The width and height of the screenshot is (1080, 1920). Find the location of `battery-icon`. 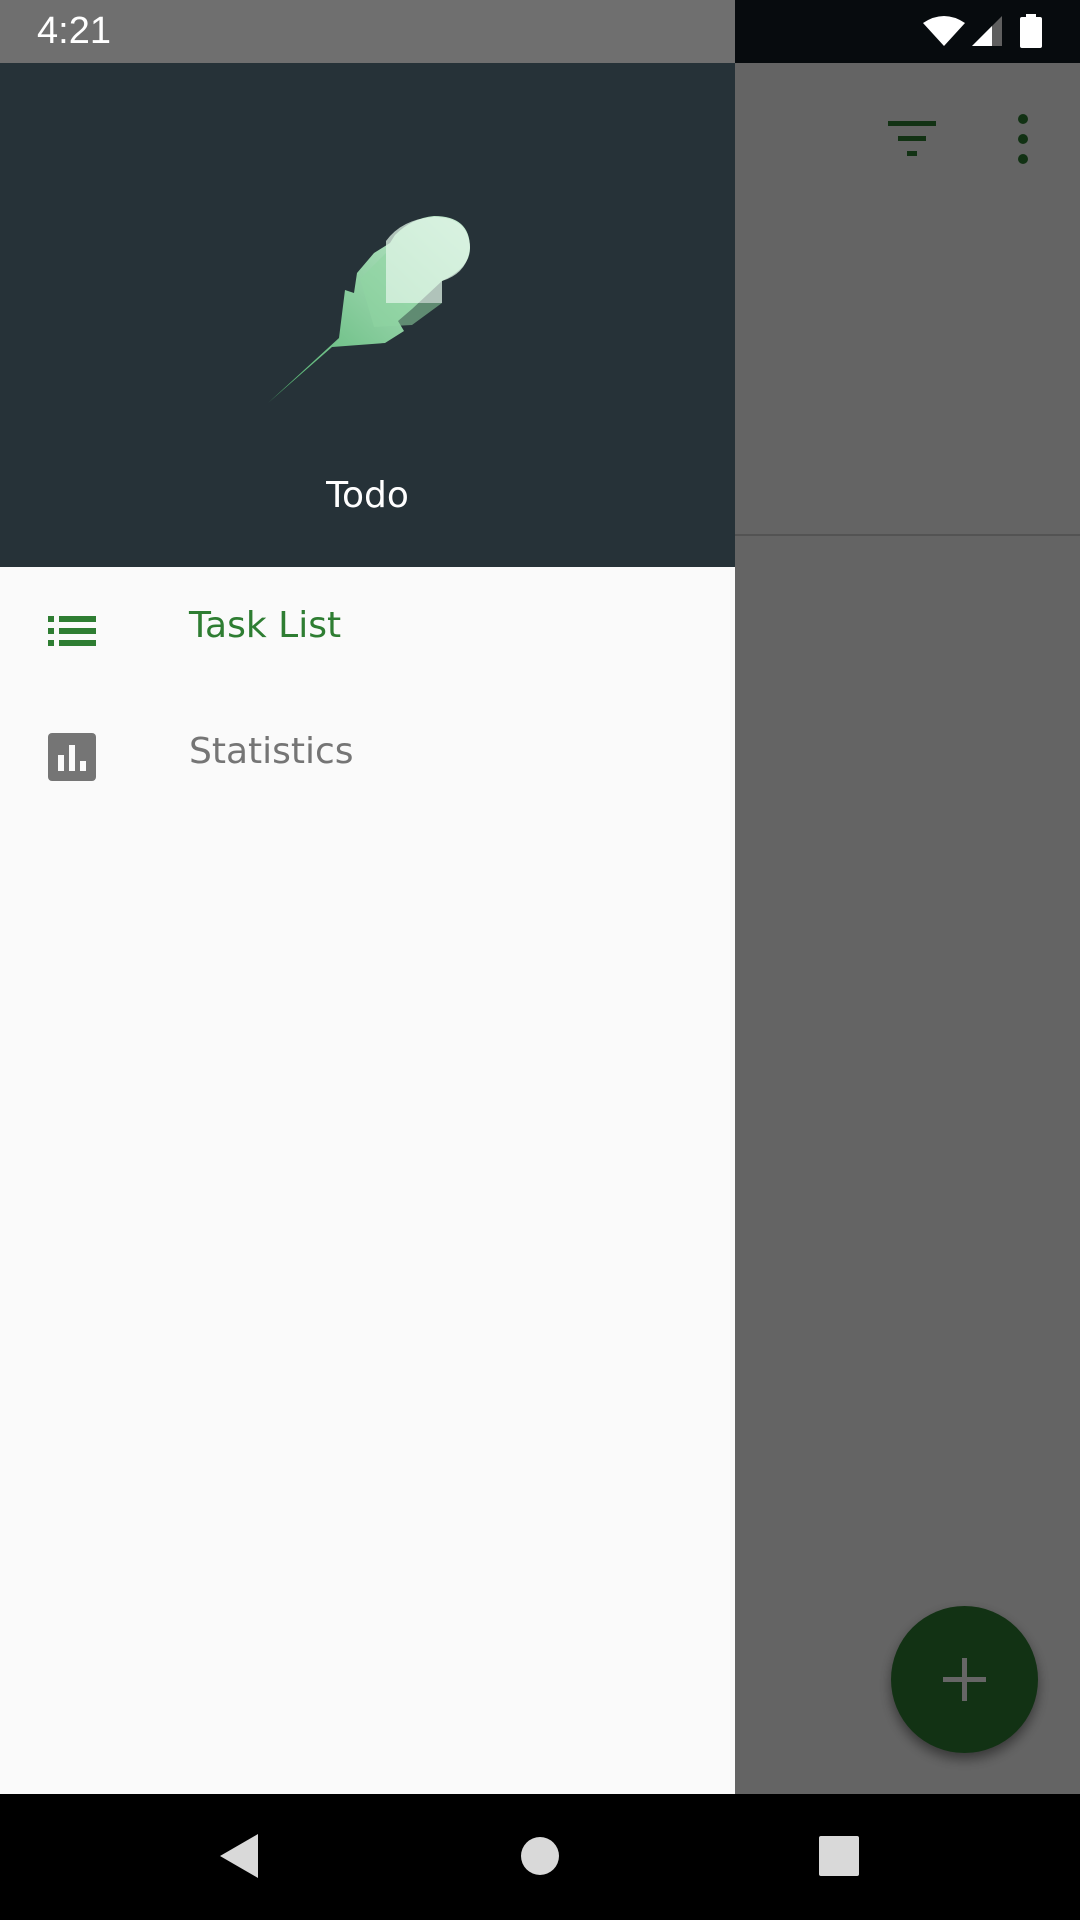

battery-icon is located at coordinates (1031, 31).